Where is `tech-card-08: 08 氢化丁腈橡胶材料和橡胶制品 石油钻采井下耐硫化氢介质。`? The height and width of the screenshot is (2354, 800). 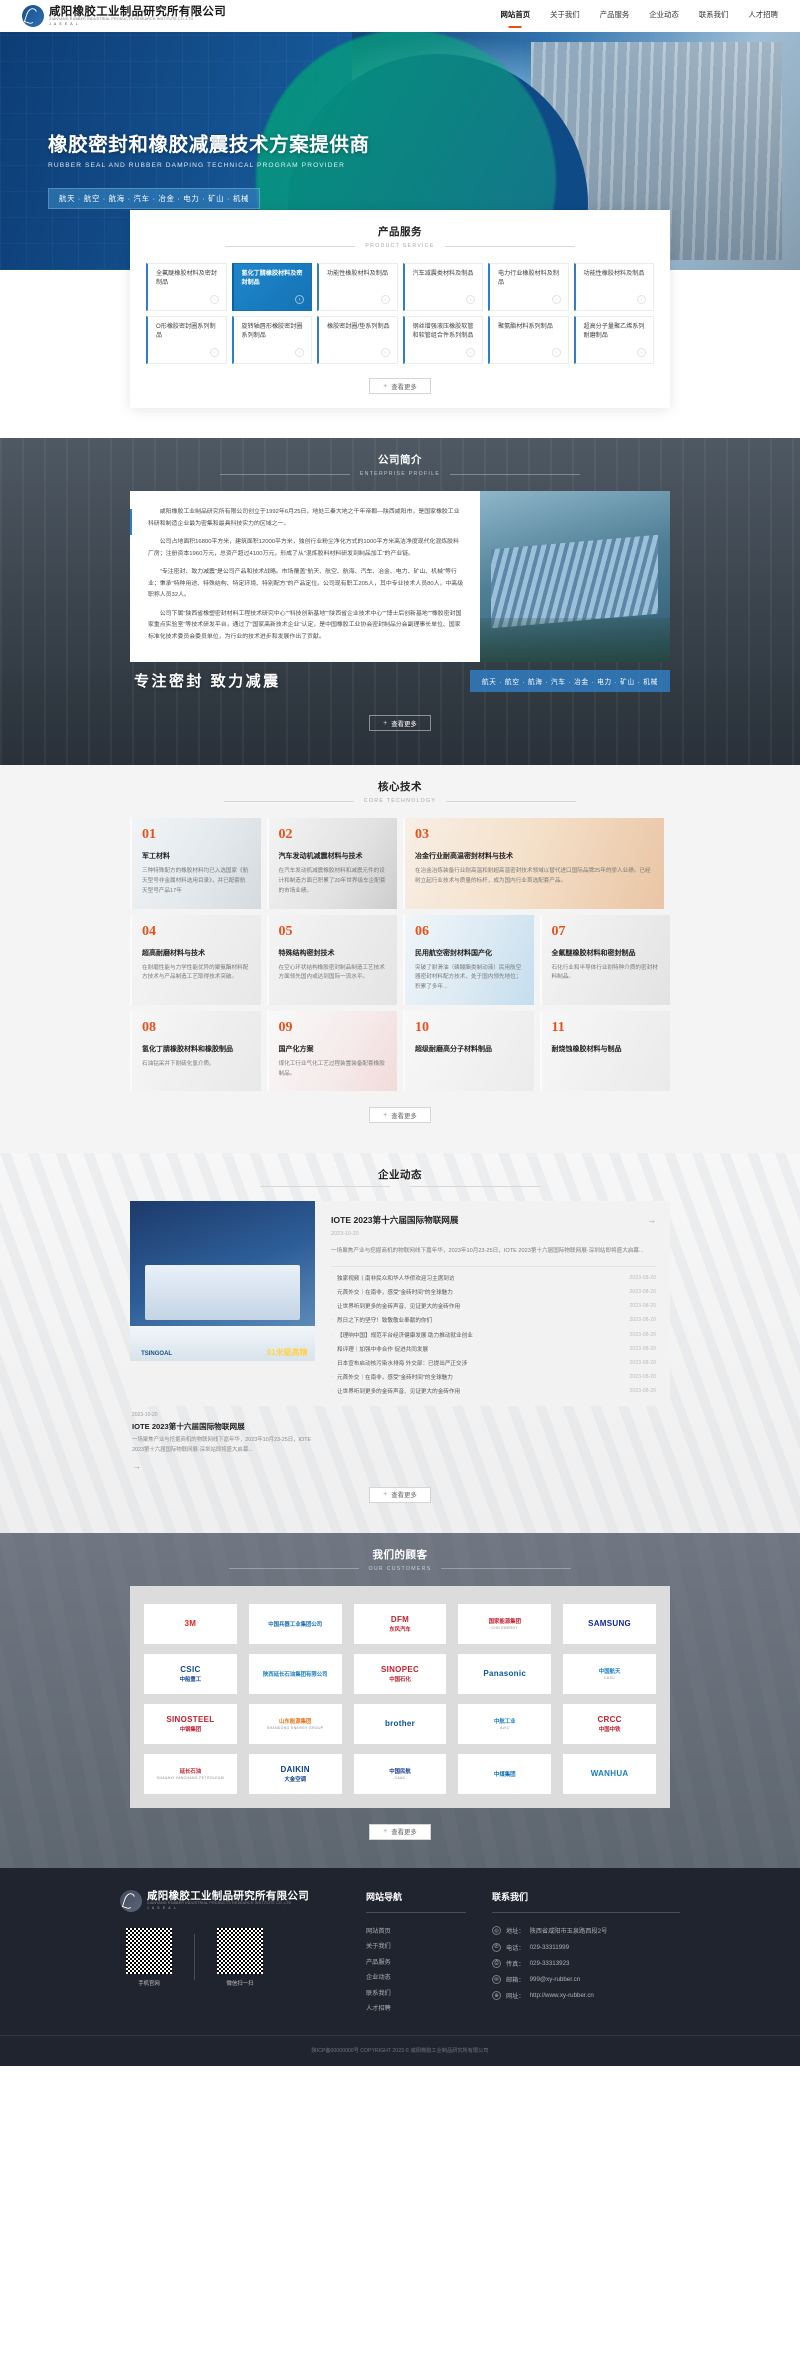 tech-card-08: 08 氢化丁腈橡胶材料和橡胶制品 石油钻采井下耐硫化氢介质。 is located at coordinates (195, 1051).